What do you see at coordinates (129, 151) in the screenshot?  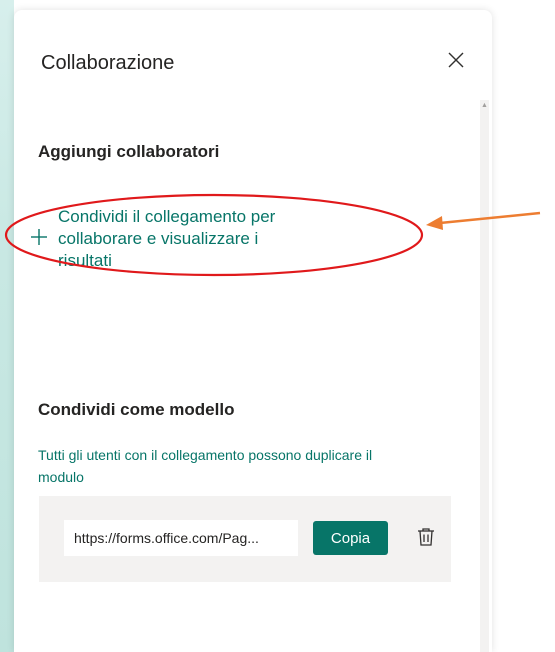 I see `add-collaborators-heading: Aggiungi collaboratori` at bounding box center [129, 151].